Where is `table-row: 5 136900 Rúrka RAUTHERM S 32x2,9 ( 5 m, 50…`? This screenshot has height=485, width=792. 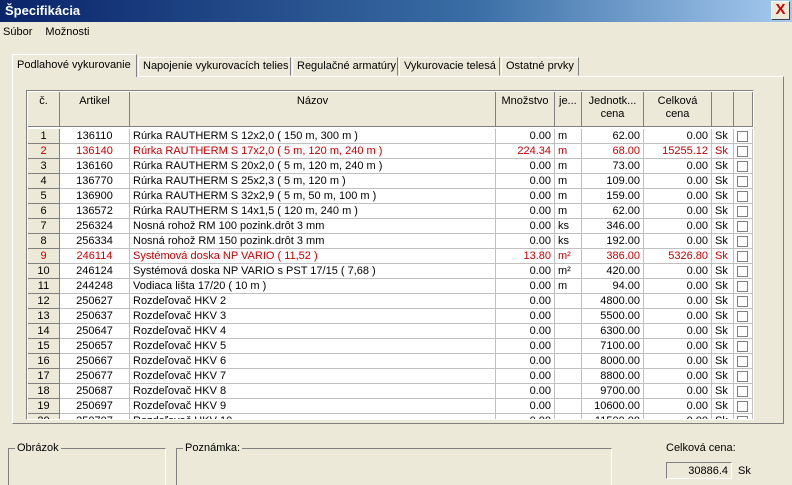
table-row: 5 136900 Rúrka RAUTHERM S 32x2,9 ( 5 m, 50… is located at coordinates (390, 196).